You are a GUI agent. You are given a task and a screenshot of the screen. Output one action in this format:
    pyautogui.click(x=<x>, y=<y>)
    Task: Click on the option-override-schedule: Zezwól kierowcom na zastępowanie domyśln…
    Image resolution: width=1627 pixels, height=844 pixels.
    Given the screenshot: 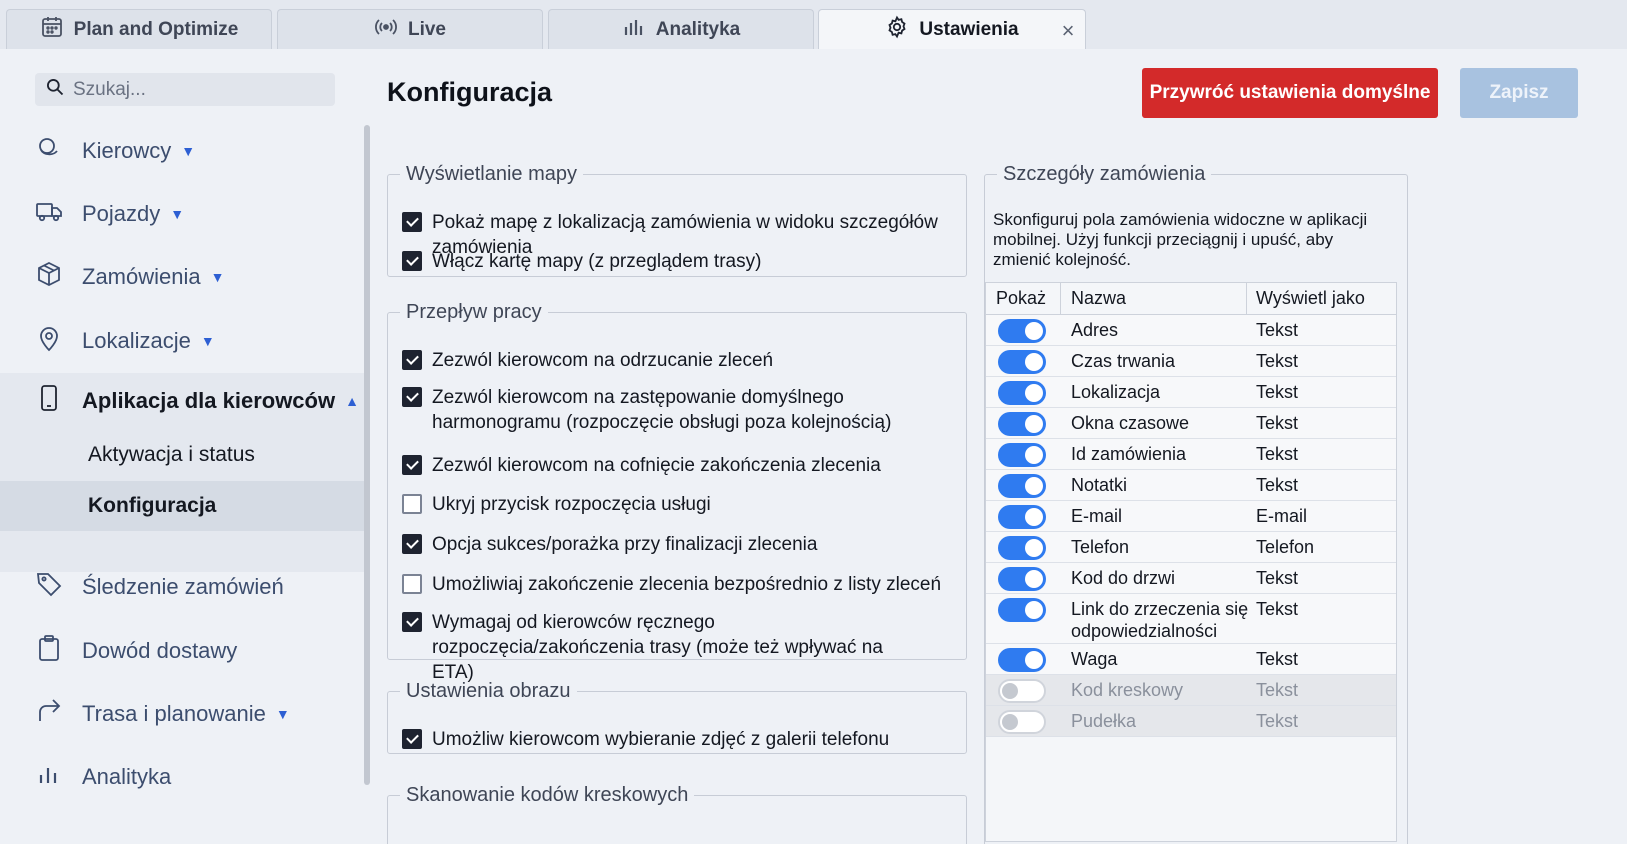 What is the action you would take?
    pyautogui.click(x=662, y=410)
    